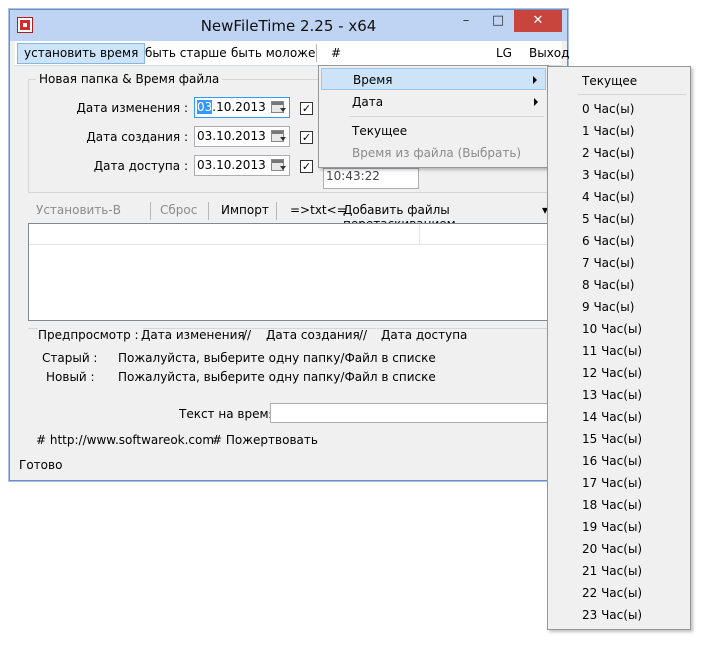 This screenshot has width=708, height=645. Describe the element at coordinates (265, 440) in the screenshot. I see `donate-link: # Пожертвовать` at that location.